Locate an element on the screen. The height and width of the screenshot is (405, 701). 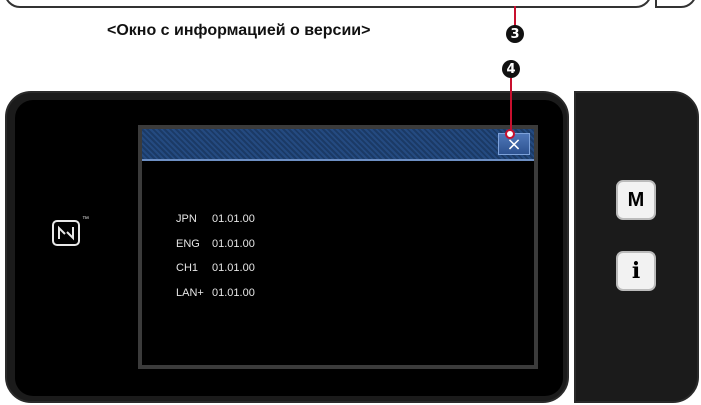
mode-button: M is located at coordinates (636, 200).